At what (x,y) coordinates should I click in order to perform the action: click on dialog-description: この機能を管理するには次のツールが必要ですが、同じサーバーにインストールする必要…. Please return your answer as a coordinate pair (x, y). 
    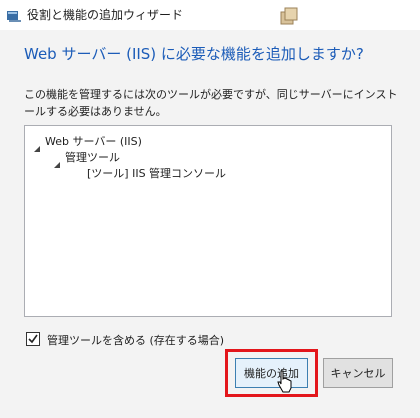
    Looking at the image, I should click on (211, 103).